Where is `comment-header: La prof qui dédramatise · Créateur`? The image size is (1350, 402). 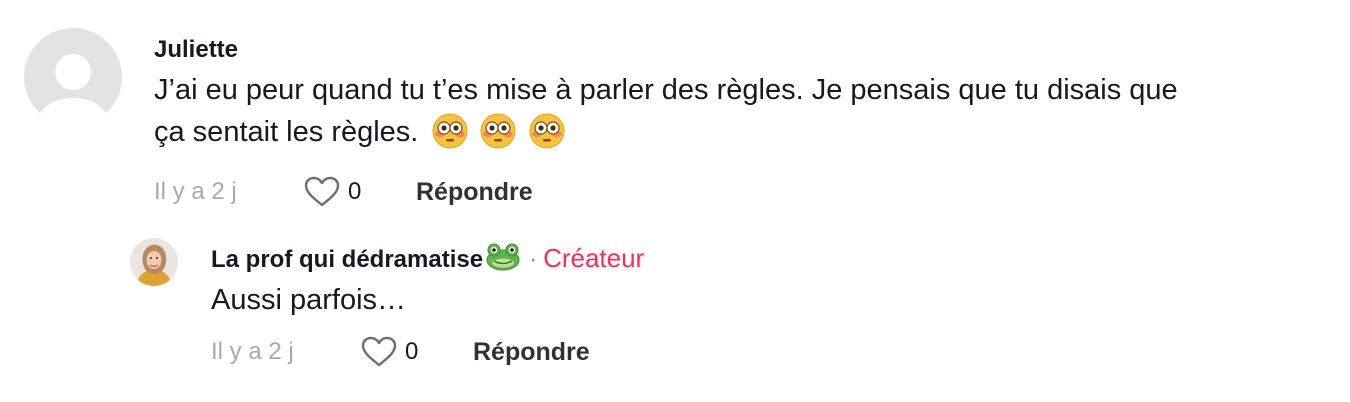 comment-header: La prof qui dédramatise · Créateur is located at coordinates (427, 259).